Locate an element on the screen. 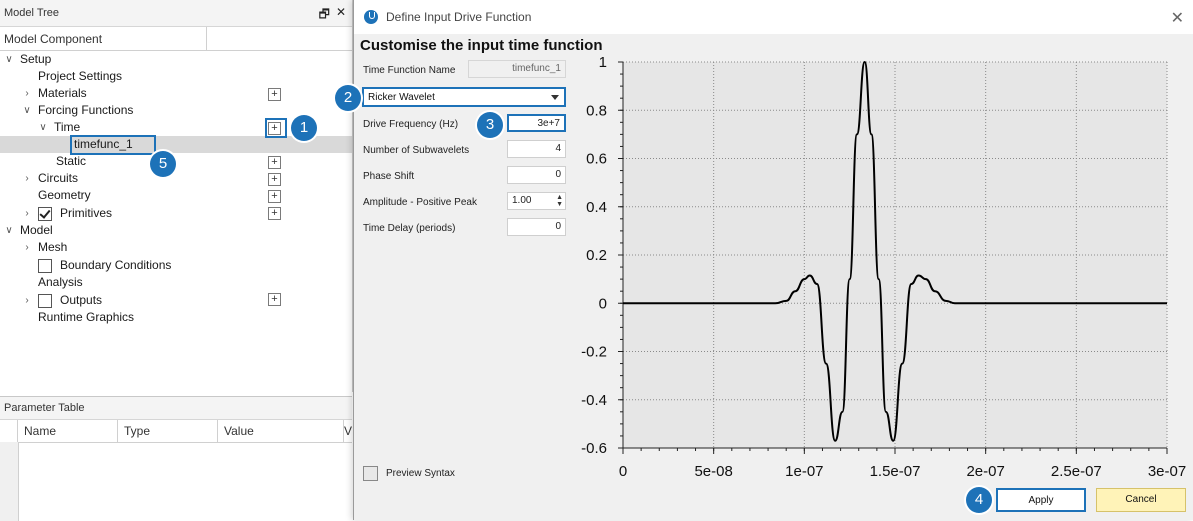 This screenshot has width=1193, height=521. y-tick-label: 0.4 is located at coordinates (596, 207).